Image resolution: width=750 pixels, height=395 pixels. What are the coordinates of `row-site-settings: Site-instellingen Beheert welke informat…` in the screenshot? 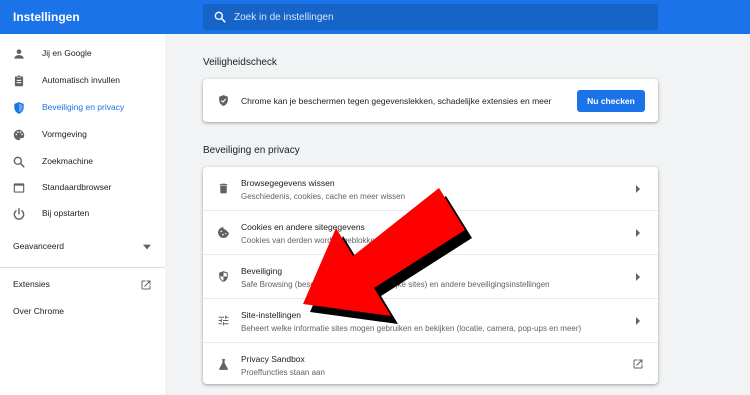 It's located at (430, 321).